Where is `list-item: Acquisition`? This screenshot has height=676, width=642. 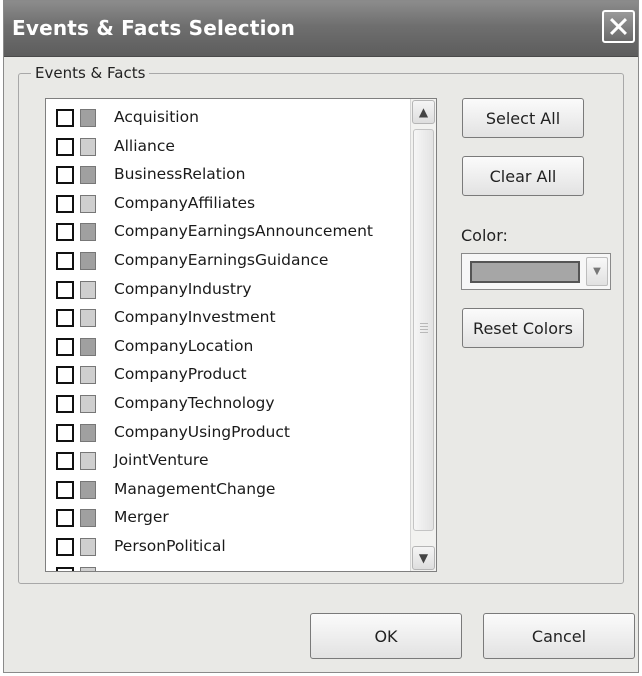 list-item: Acquisition is located at coordinates (229, 118).